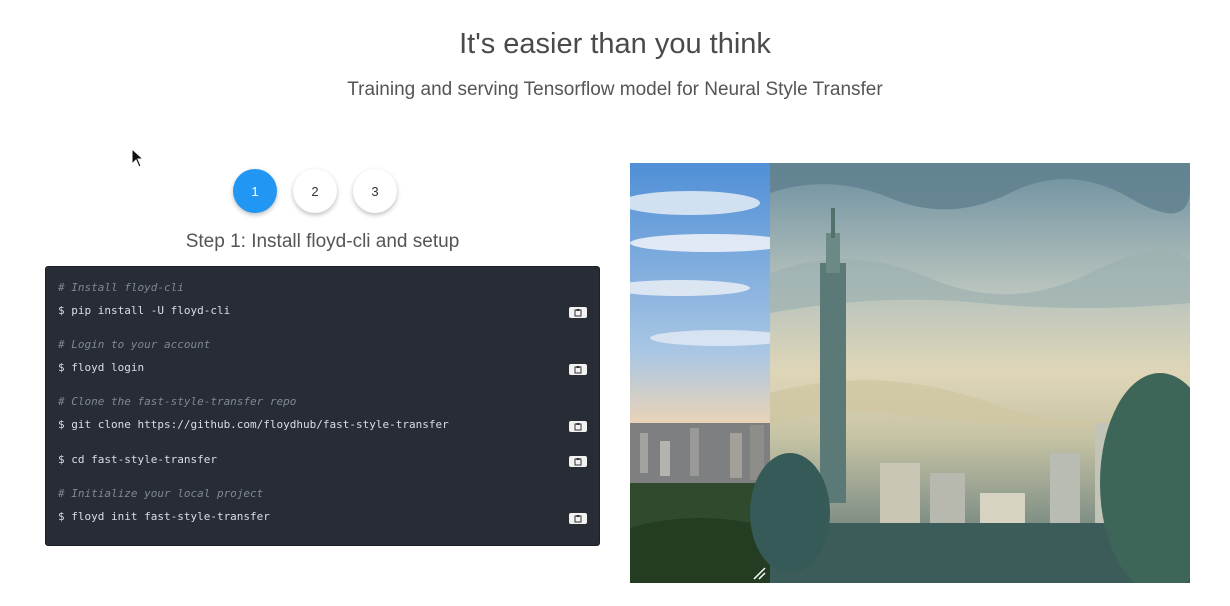 This screenshot has height=606, width=1230. What do you see at coordinates (164, 516) in the screenshot?
I see `code-command: $ floyd init fast-style-transfer` at bounding box center [164, 516].